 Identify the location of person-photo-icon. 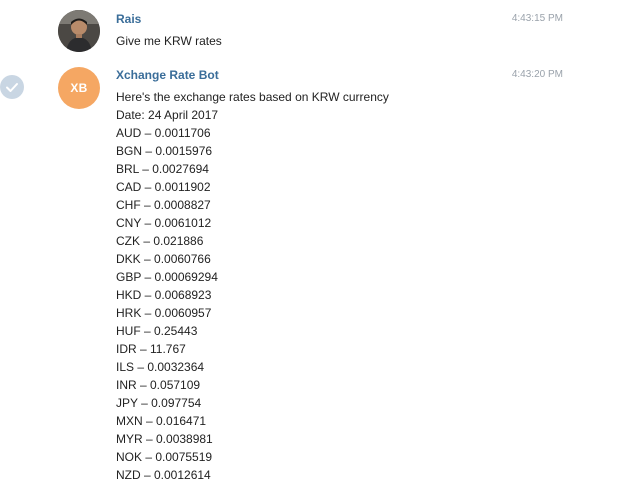
(79, 31).